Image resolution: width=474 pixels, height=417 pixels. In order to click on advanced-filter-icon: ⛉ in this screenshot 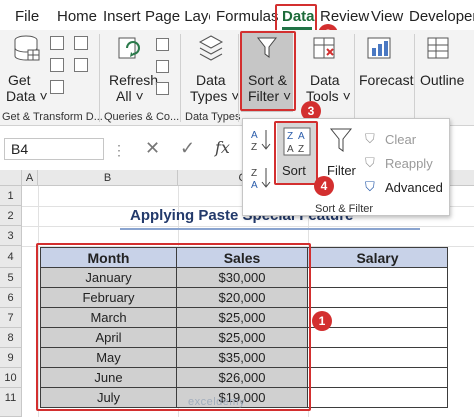, I will do `click(370, 186)`.